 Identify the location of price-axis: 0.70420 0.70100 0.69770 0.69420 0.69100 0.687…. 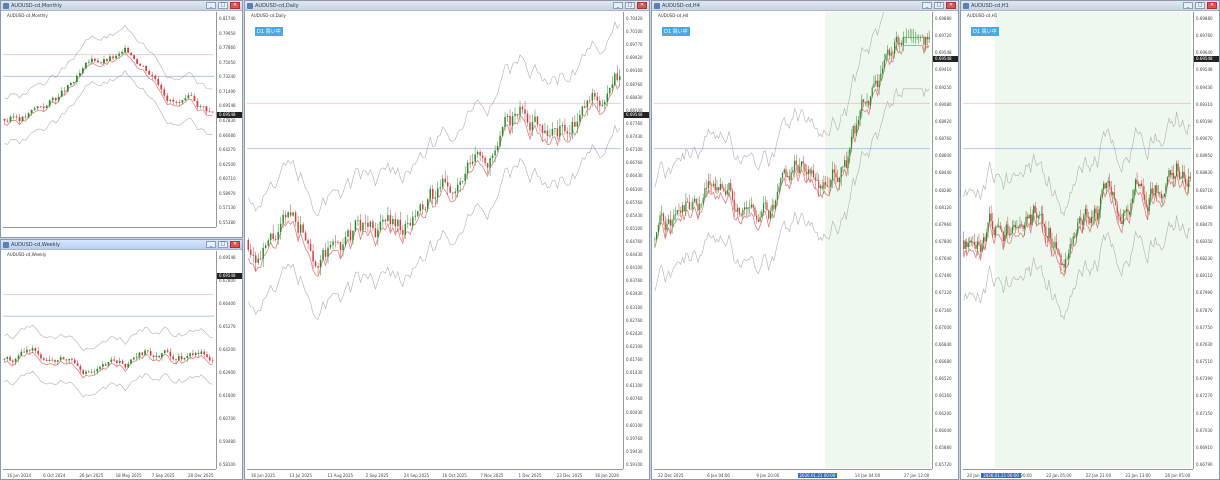
(636, 240).